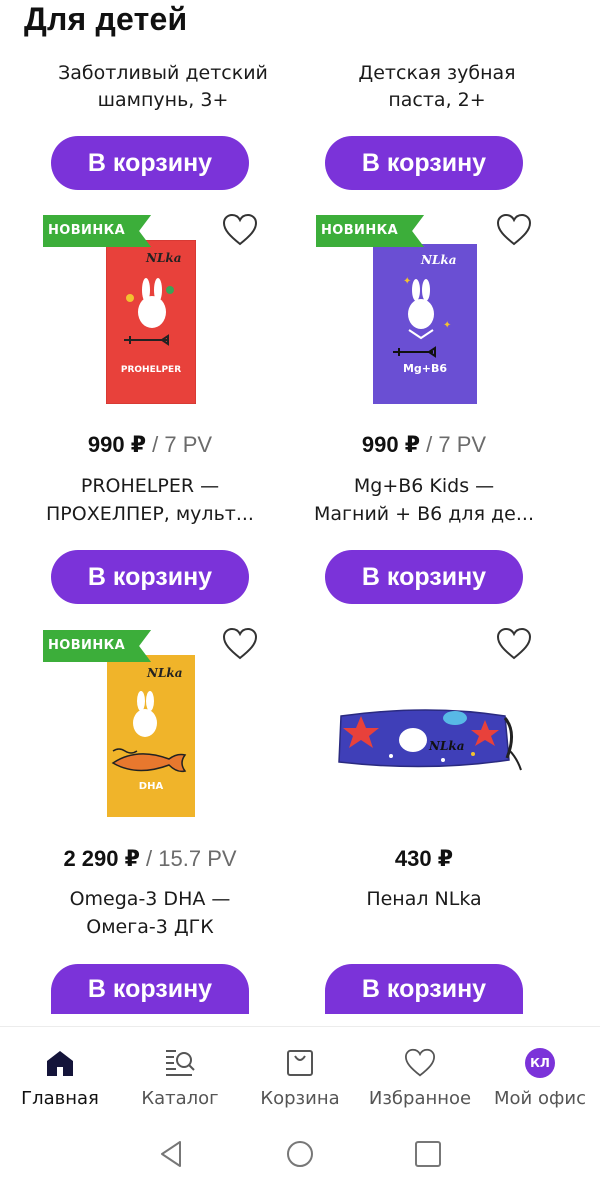  I want to click on product-price: 2 290 ₽ / 15.7 PV, so click(150, 859).